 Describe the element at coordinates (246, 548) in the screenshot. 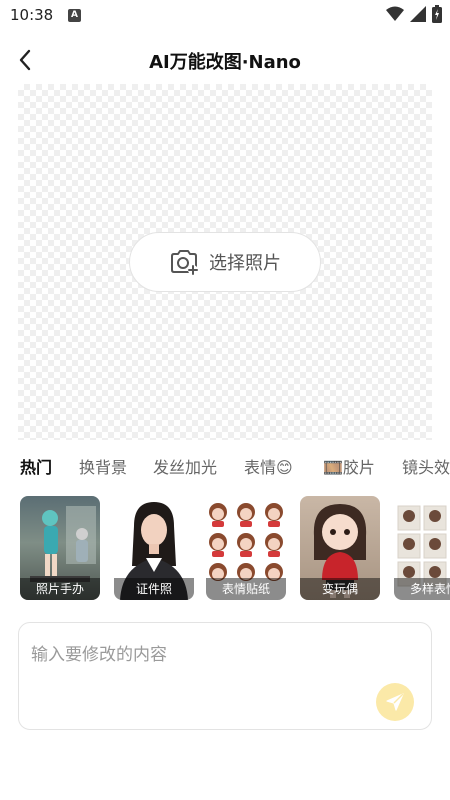

I see `template-card-stickers: 表情贴纸` at that location.